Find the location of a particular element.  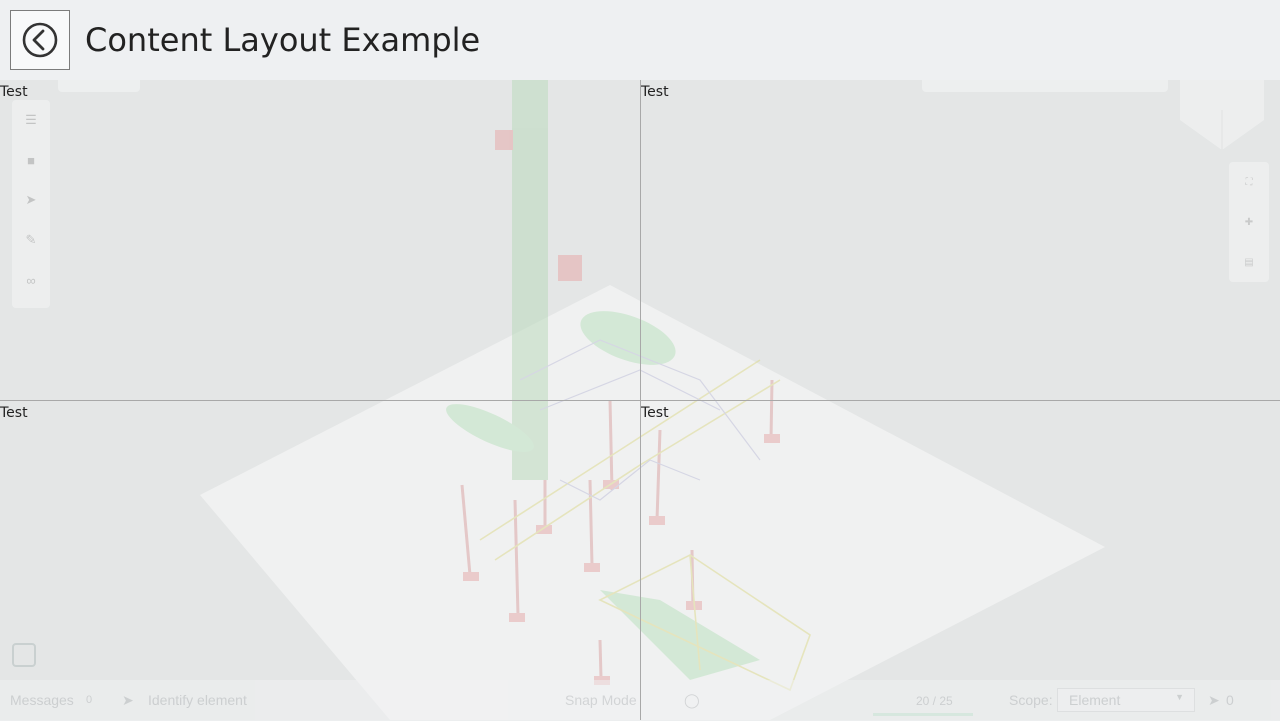

chevron-left-circle-icon is located at coordinates (40, 40).